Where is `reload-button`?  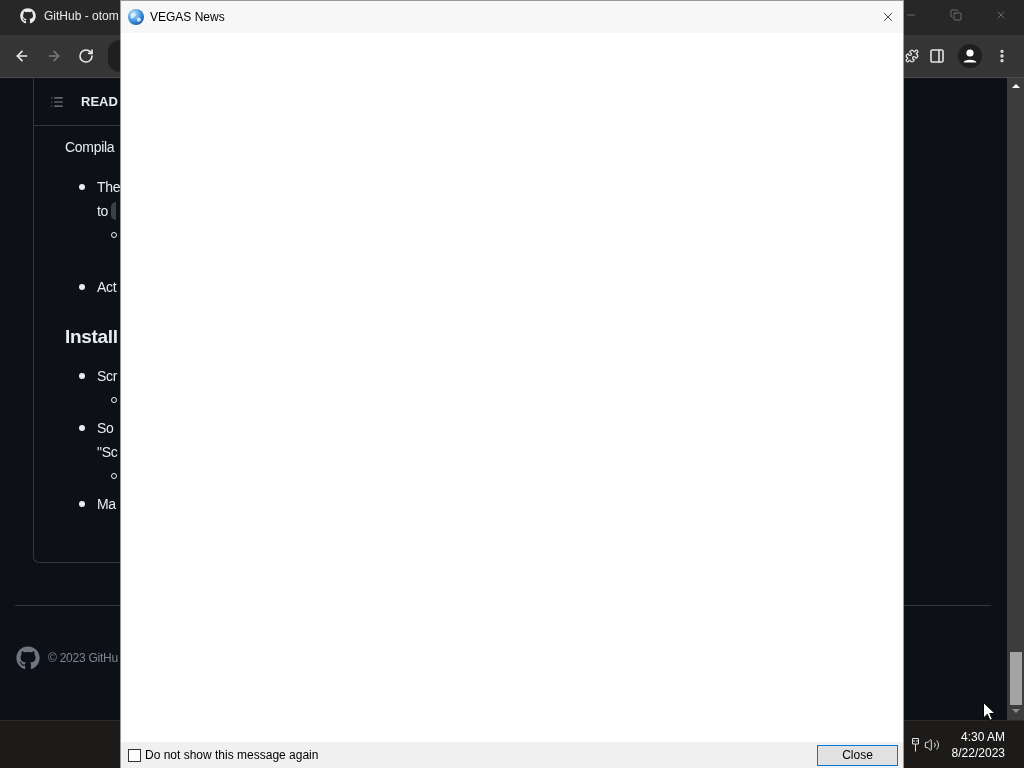
reload-button is located at coordinates (86, 56).